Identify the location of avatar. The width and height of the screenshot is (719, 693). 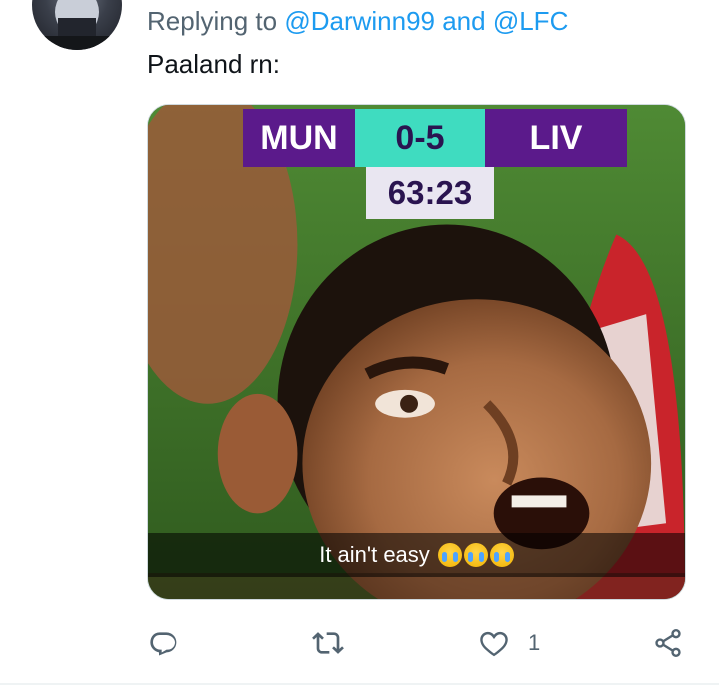
(77, 25).